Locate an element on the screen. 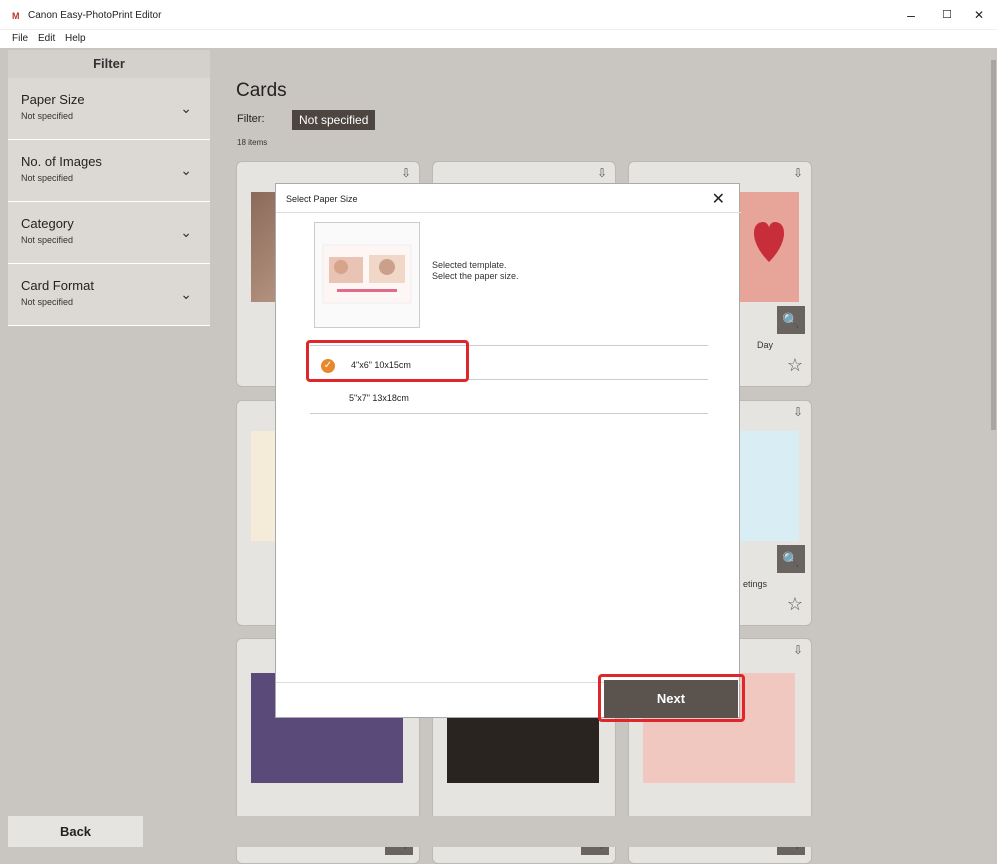  selection-highlight is located at coordinates (387, 361).